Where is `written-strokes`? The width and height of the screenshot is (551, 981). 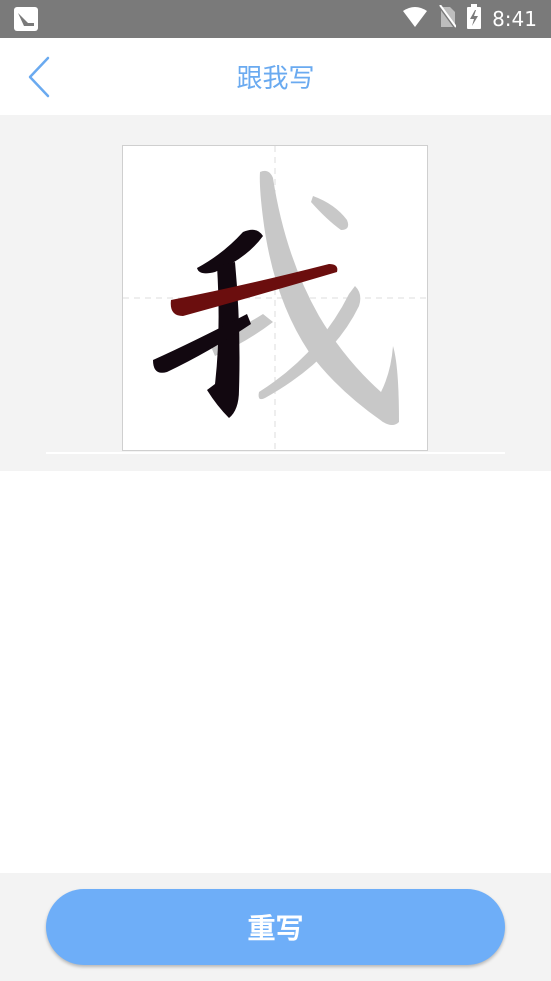
written-strokes is located at coordinates (208, 323).